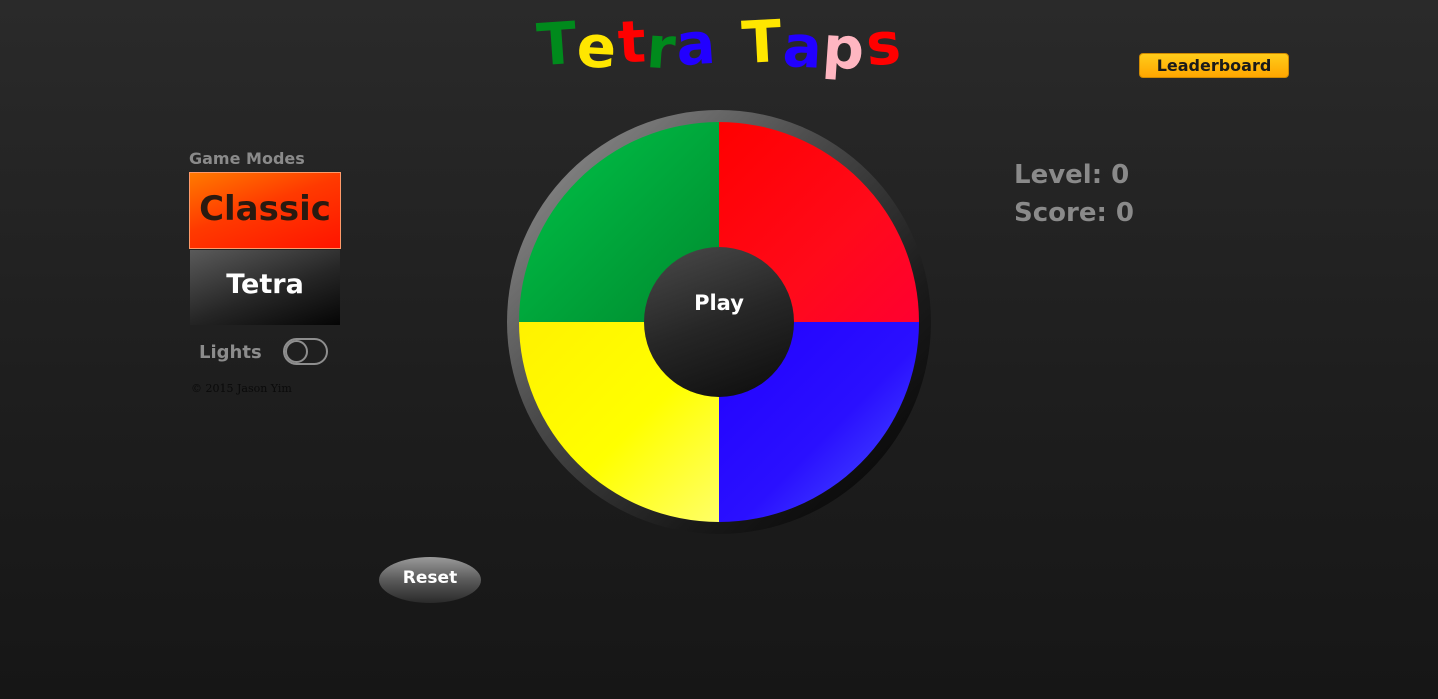 Image resolution: width=1438 pixels, height=699 pixels. I want to click on title-letter: p, so click(844, 48).